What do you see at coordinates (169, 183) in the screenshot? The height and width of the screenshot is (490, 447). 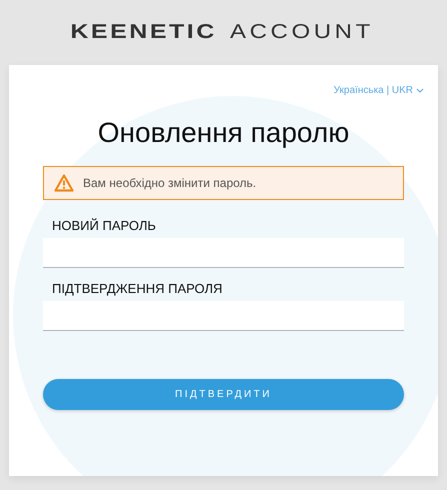 I see `alert-message: Вам необхідно змінити пароль.` at bounding box center [169, 183].